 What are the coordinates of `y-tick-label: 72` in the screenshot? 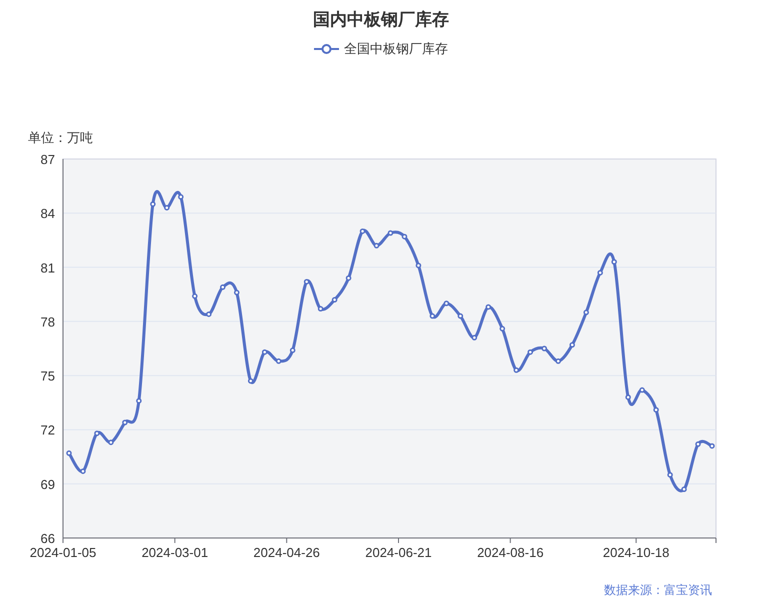 It's located at (47, 430).